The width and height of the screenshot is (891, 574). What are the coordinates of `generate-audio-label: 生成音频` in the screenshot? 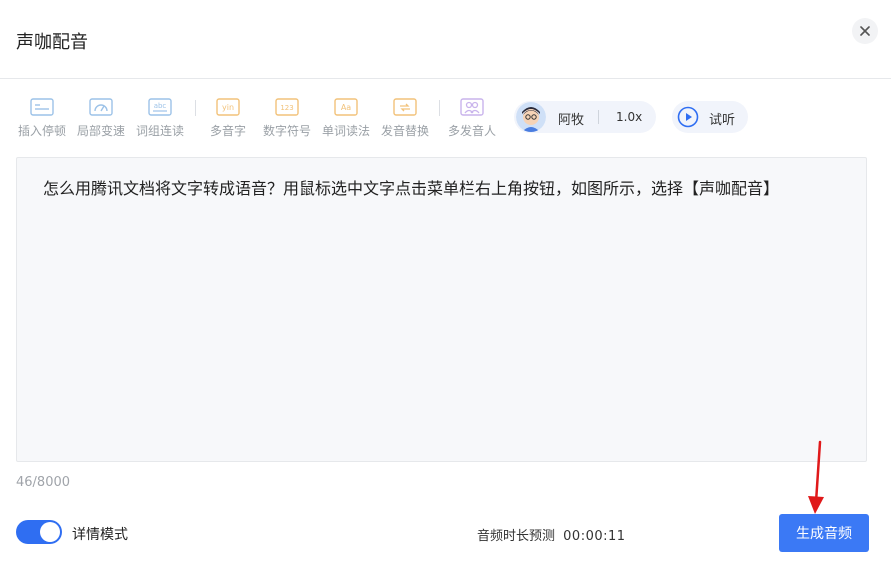 It's located at (824, 534).